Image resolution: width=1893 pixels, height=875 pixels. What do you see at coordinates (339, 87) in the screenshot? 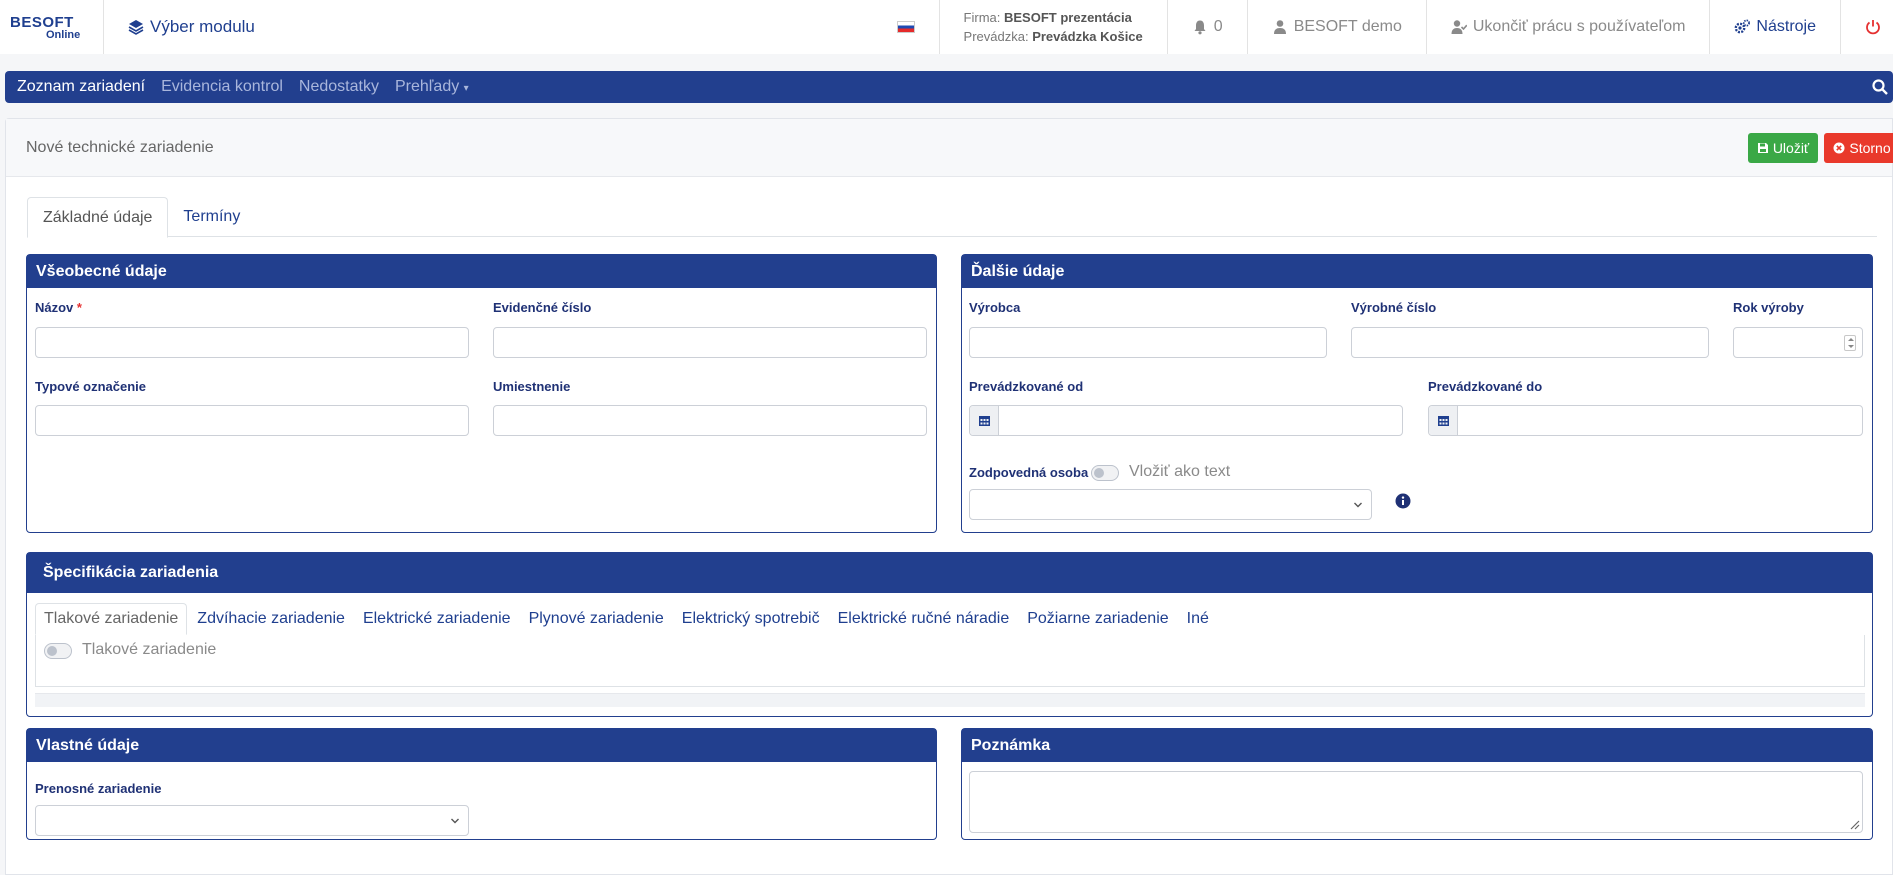
I see `nav-defects: Nedostatky` at bounding box center [339, 87].